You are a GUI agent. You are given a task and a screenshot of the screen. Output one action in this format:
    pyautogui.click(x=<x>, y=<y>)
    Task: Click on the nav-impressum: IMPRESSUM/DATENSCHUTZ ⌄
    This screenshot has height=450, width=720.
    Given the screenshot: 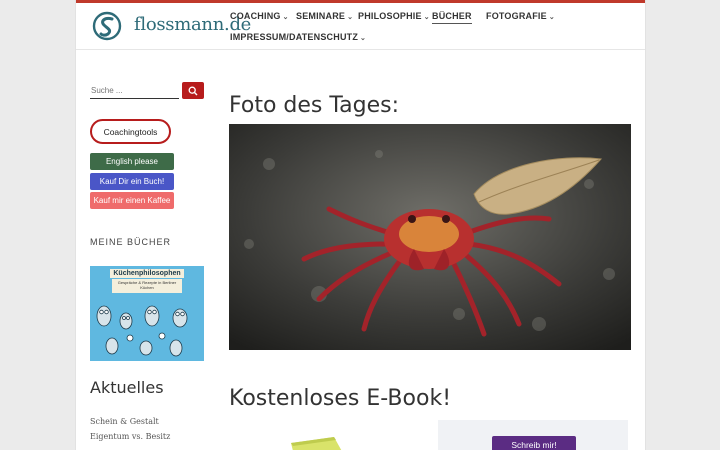 What is the action you would take?
    pyautogui.click(x=298, y=37)
    